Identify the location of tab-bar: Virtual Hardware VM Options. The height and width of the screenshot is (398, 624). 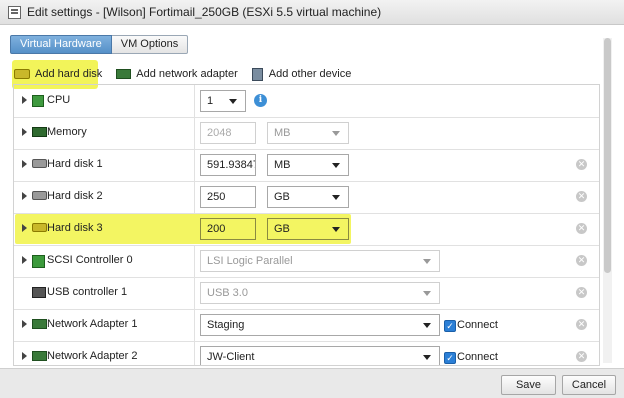
(99, 44).